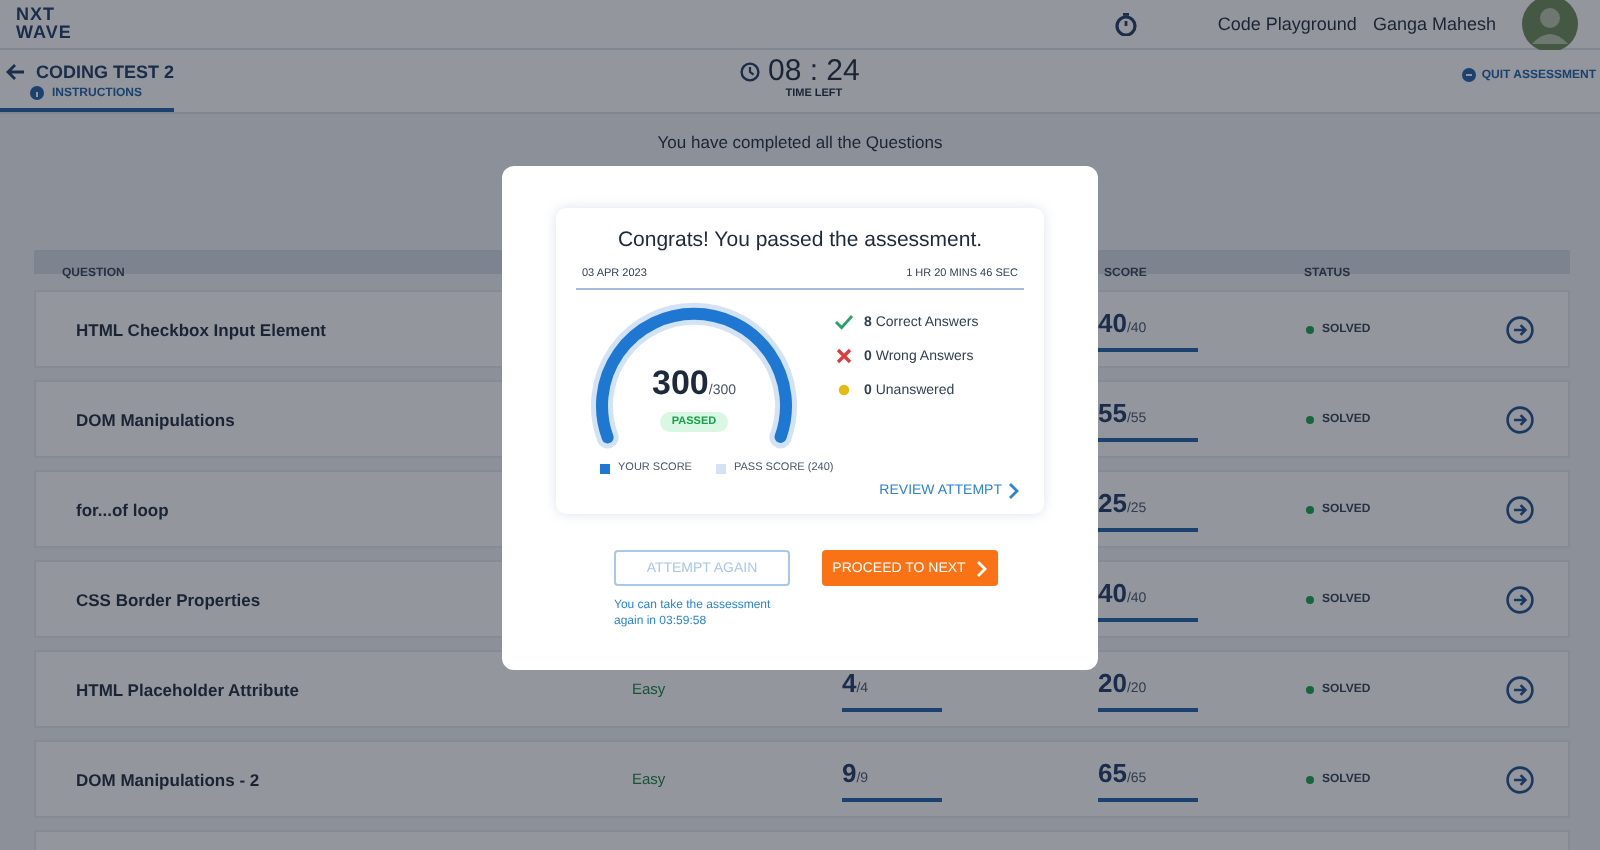  Describe the element at coordinates (105, 72) in the screenshot. I see `test-title: CODING TEST 2` at that location.